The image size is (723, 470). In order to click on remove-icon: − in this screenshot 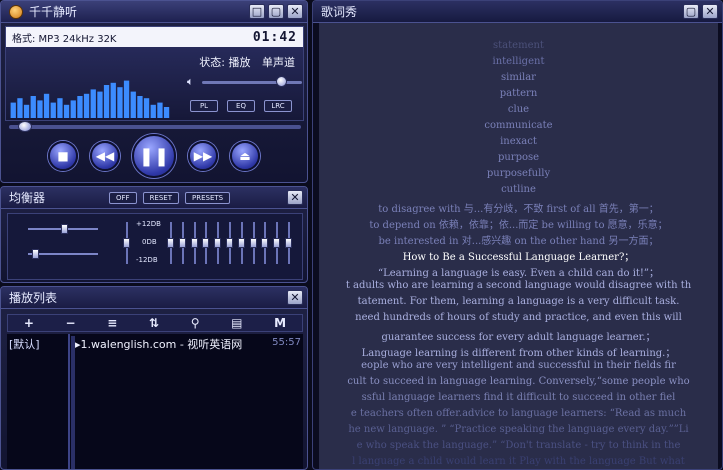, I will do `click(71, 323)`.